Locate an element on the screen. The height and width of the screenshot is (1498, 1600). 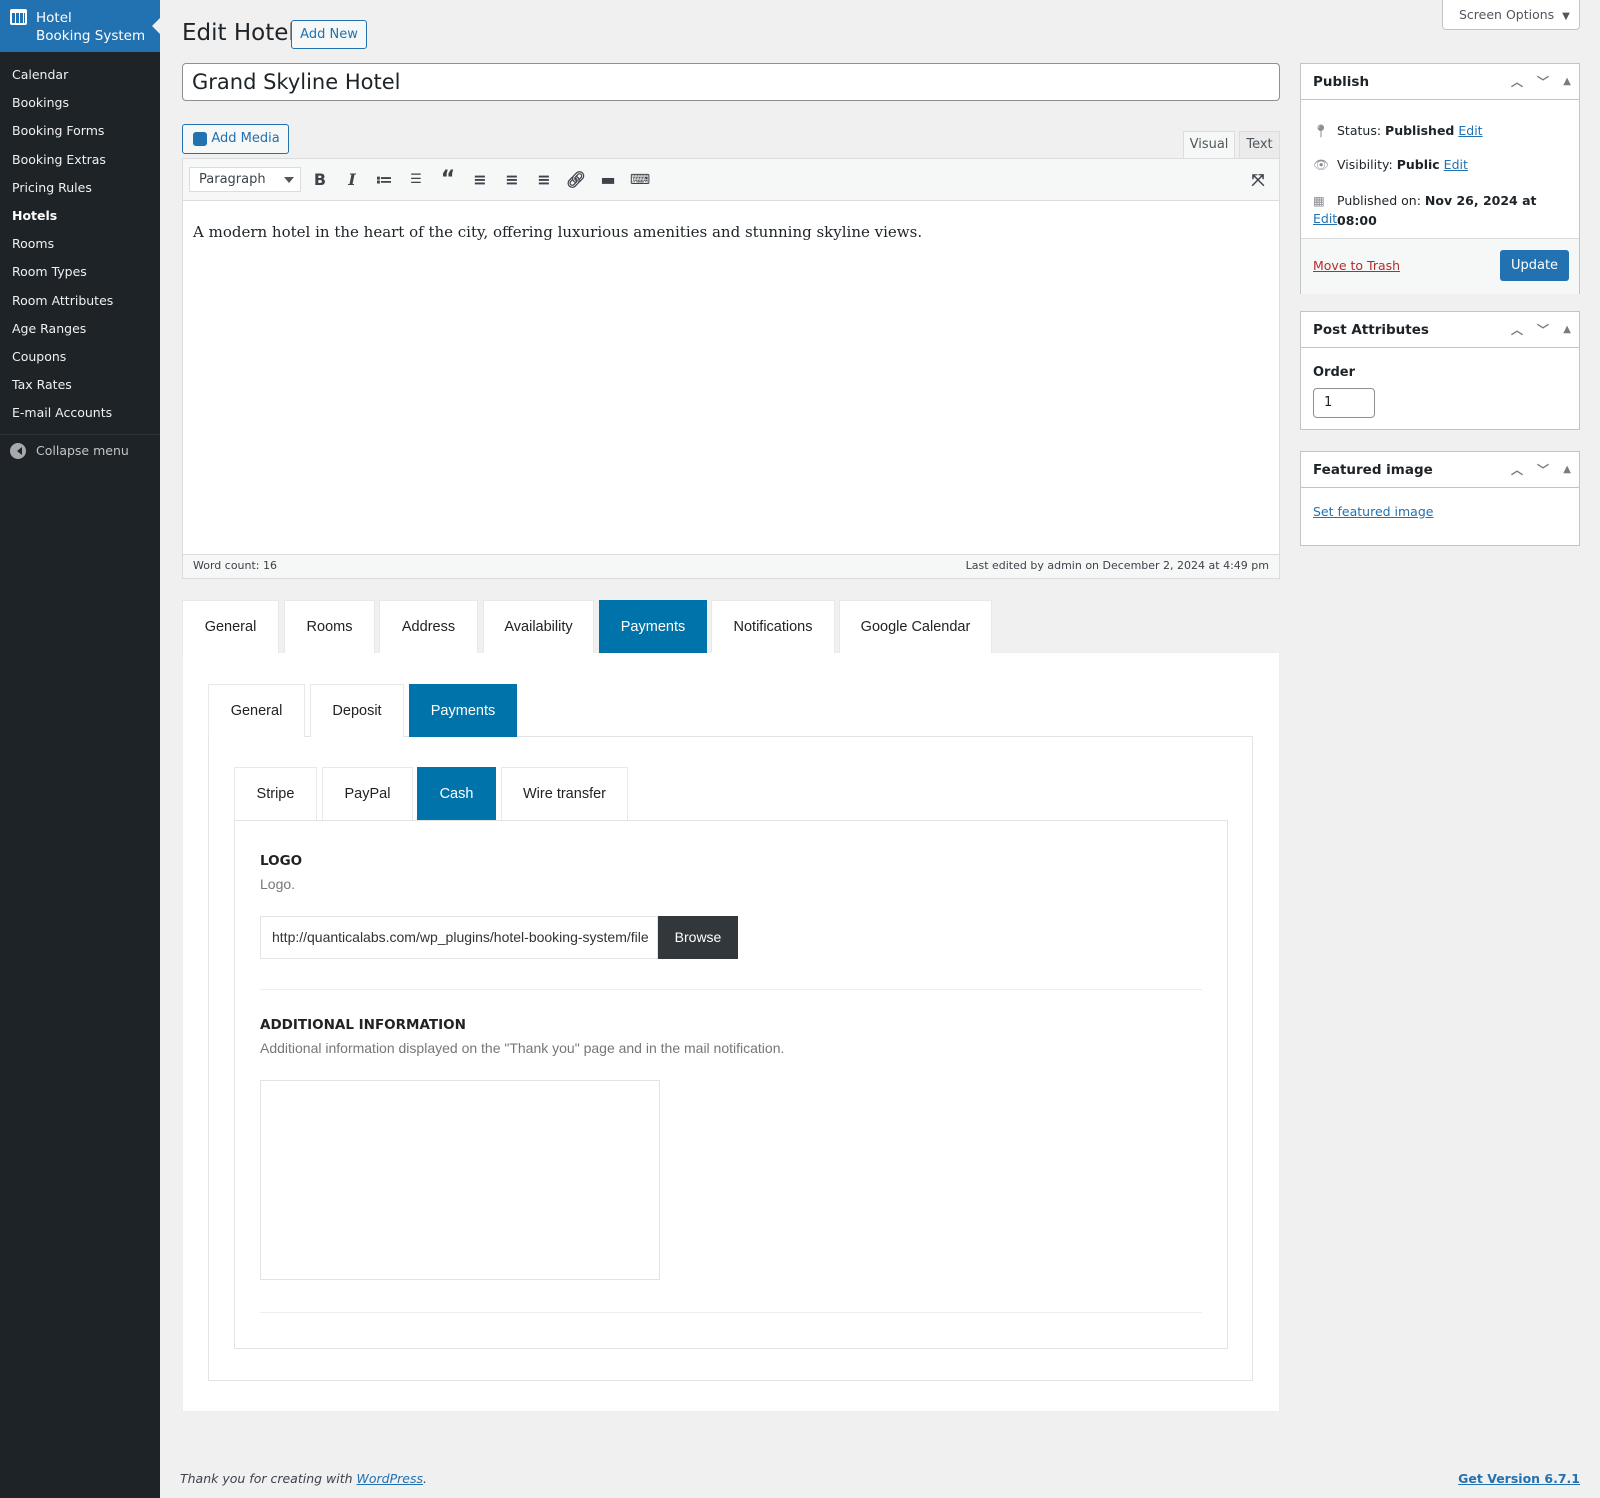
update-button: Update is located at coordinates (1534, 265).